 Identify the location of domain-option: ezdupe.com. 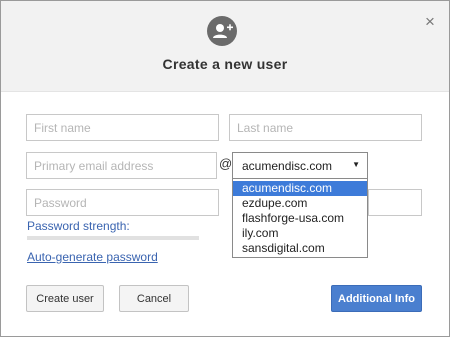
(300, 203).